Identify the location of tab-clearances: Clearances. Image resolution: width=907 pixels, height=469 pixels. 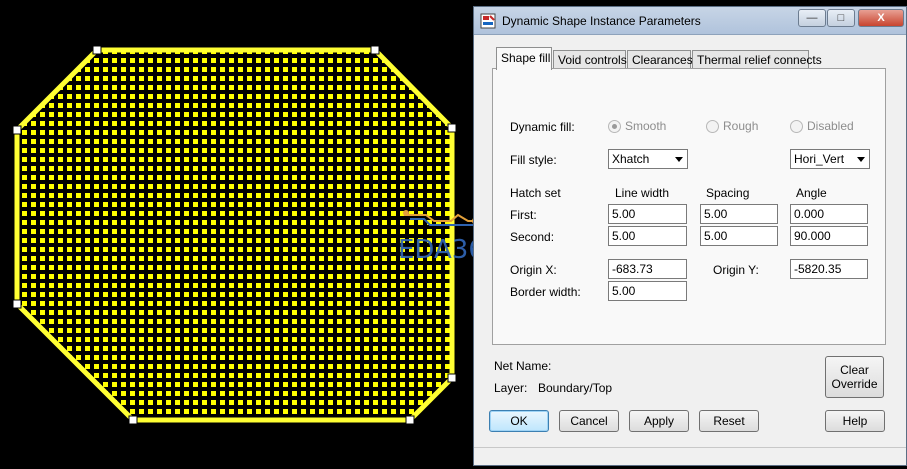
(660, 59).